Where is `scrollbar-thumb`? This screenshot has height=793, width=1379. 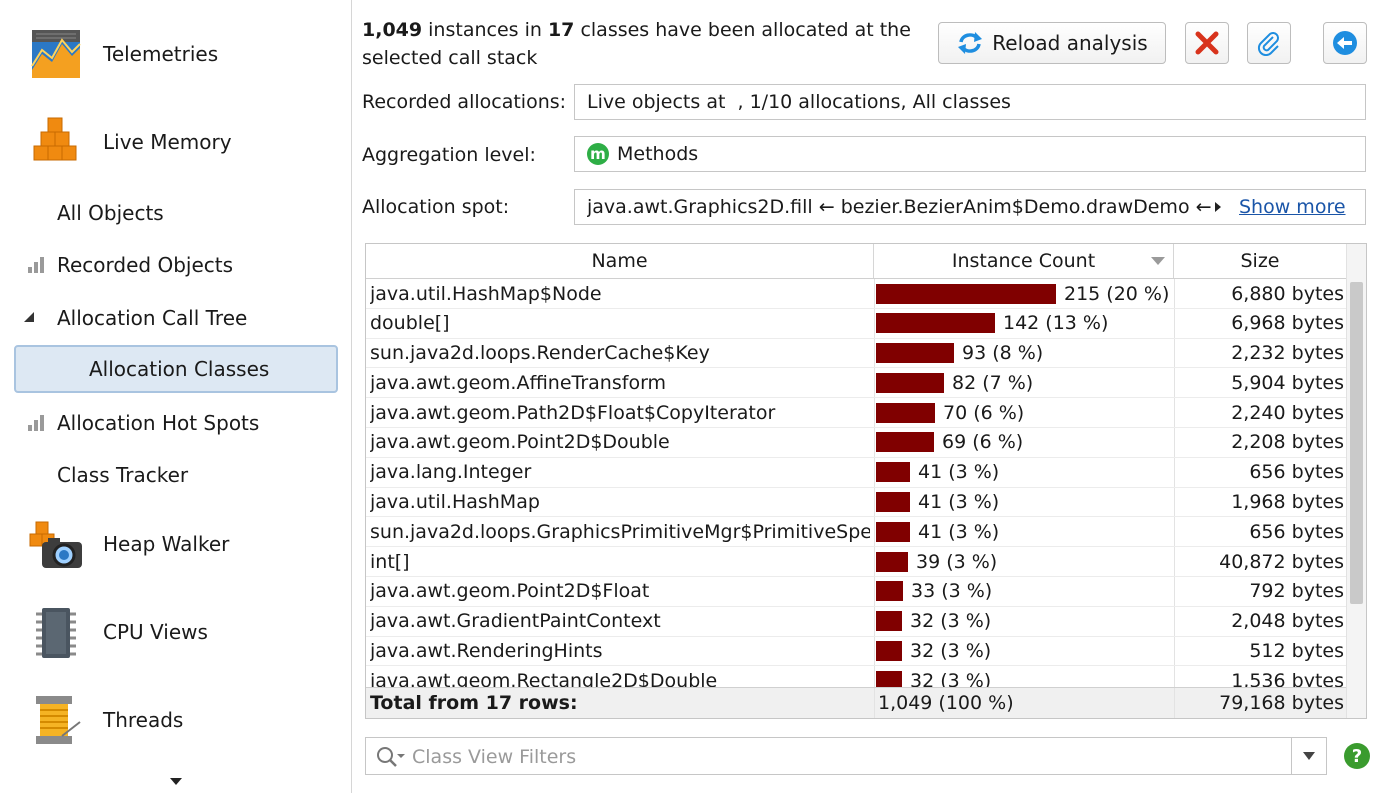 scrollbar-thumb is located at coordinates (1356, 443).